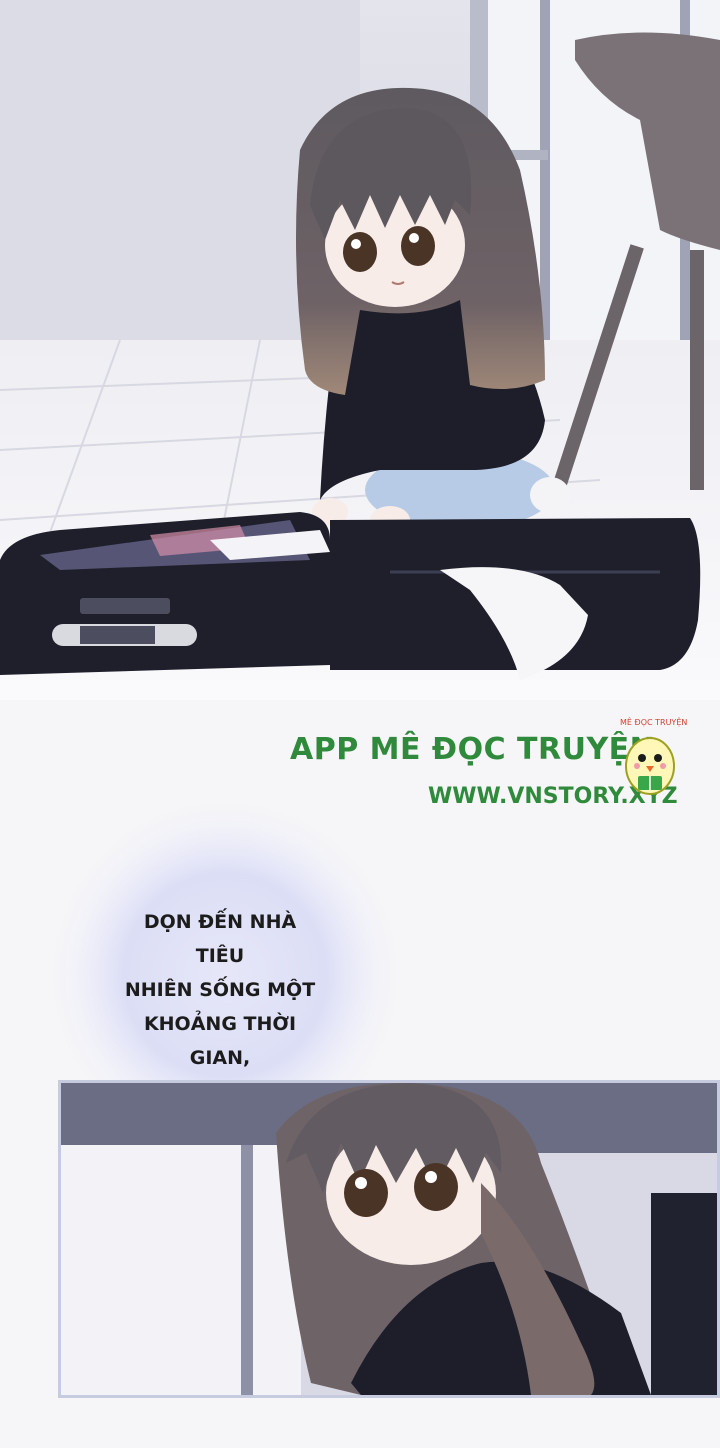 The width and height of the screenshot is (720, 1448). Describe the element at coordinates (654, 722) in the screenshot. I see `mascot-label: MÊ ĐỌC TRUYỆN` at that location.